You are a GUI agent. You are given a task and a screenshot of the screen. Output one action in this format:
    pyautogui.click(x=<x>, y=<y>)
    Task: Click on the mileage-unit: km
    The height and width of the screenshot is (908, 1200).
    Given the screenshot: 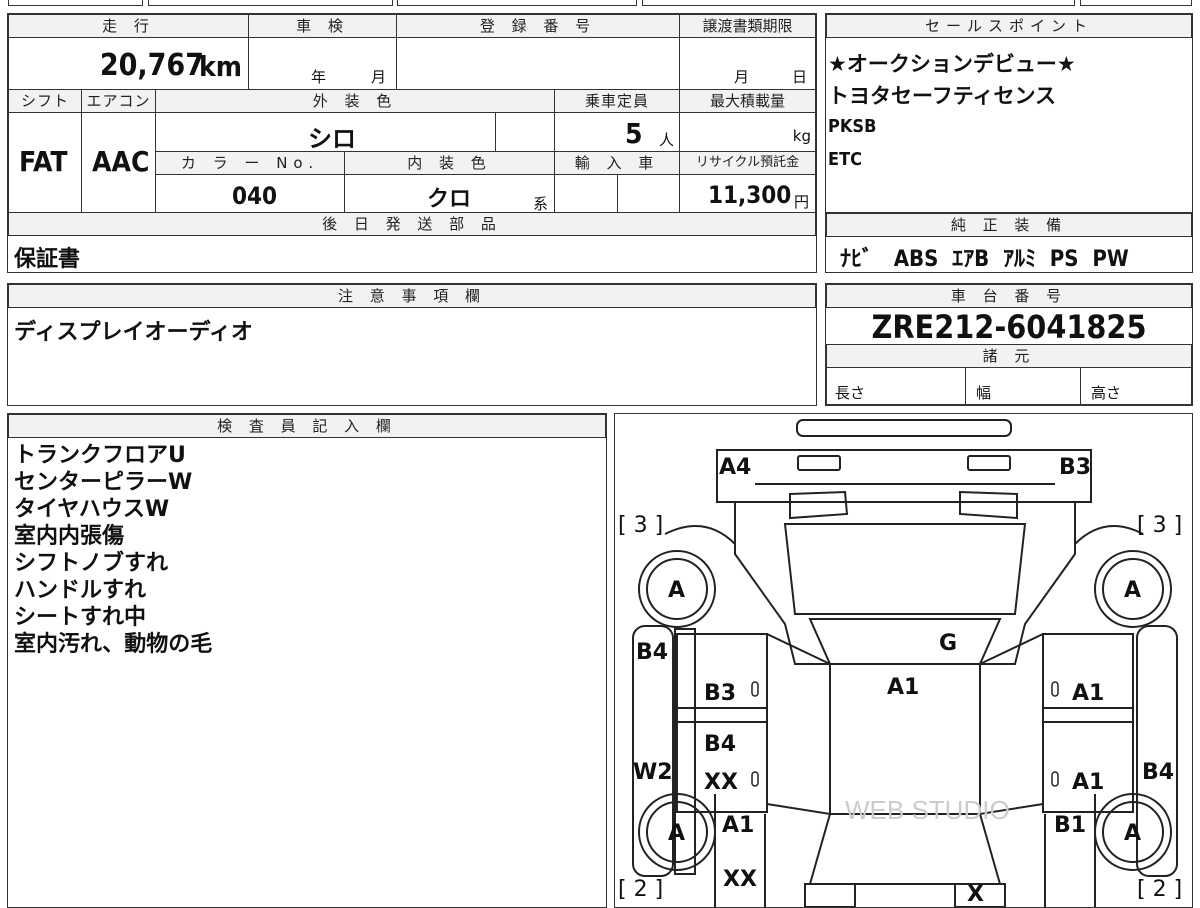 What is the action you would take?
    pyautogui.click(x=220, y=66)
    